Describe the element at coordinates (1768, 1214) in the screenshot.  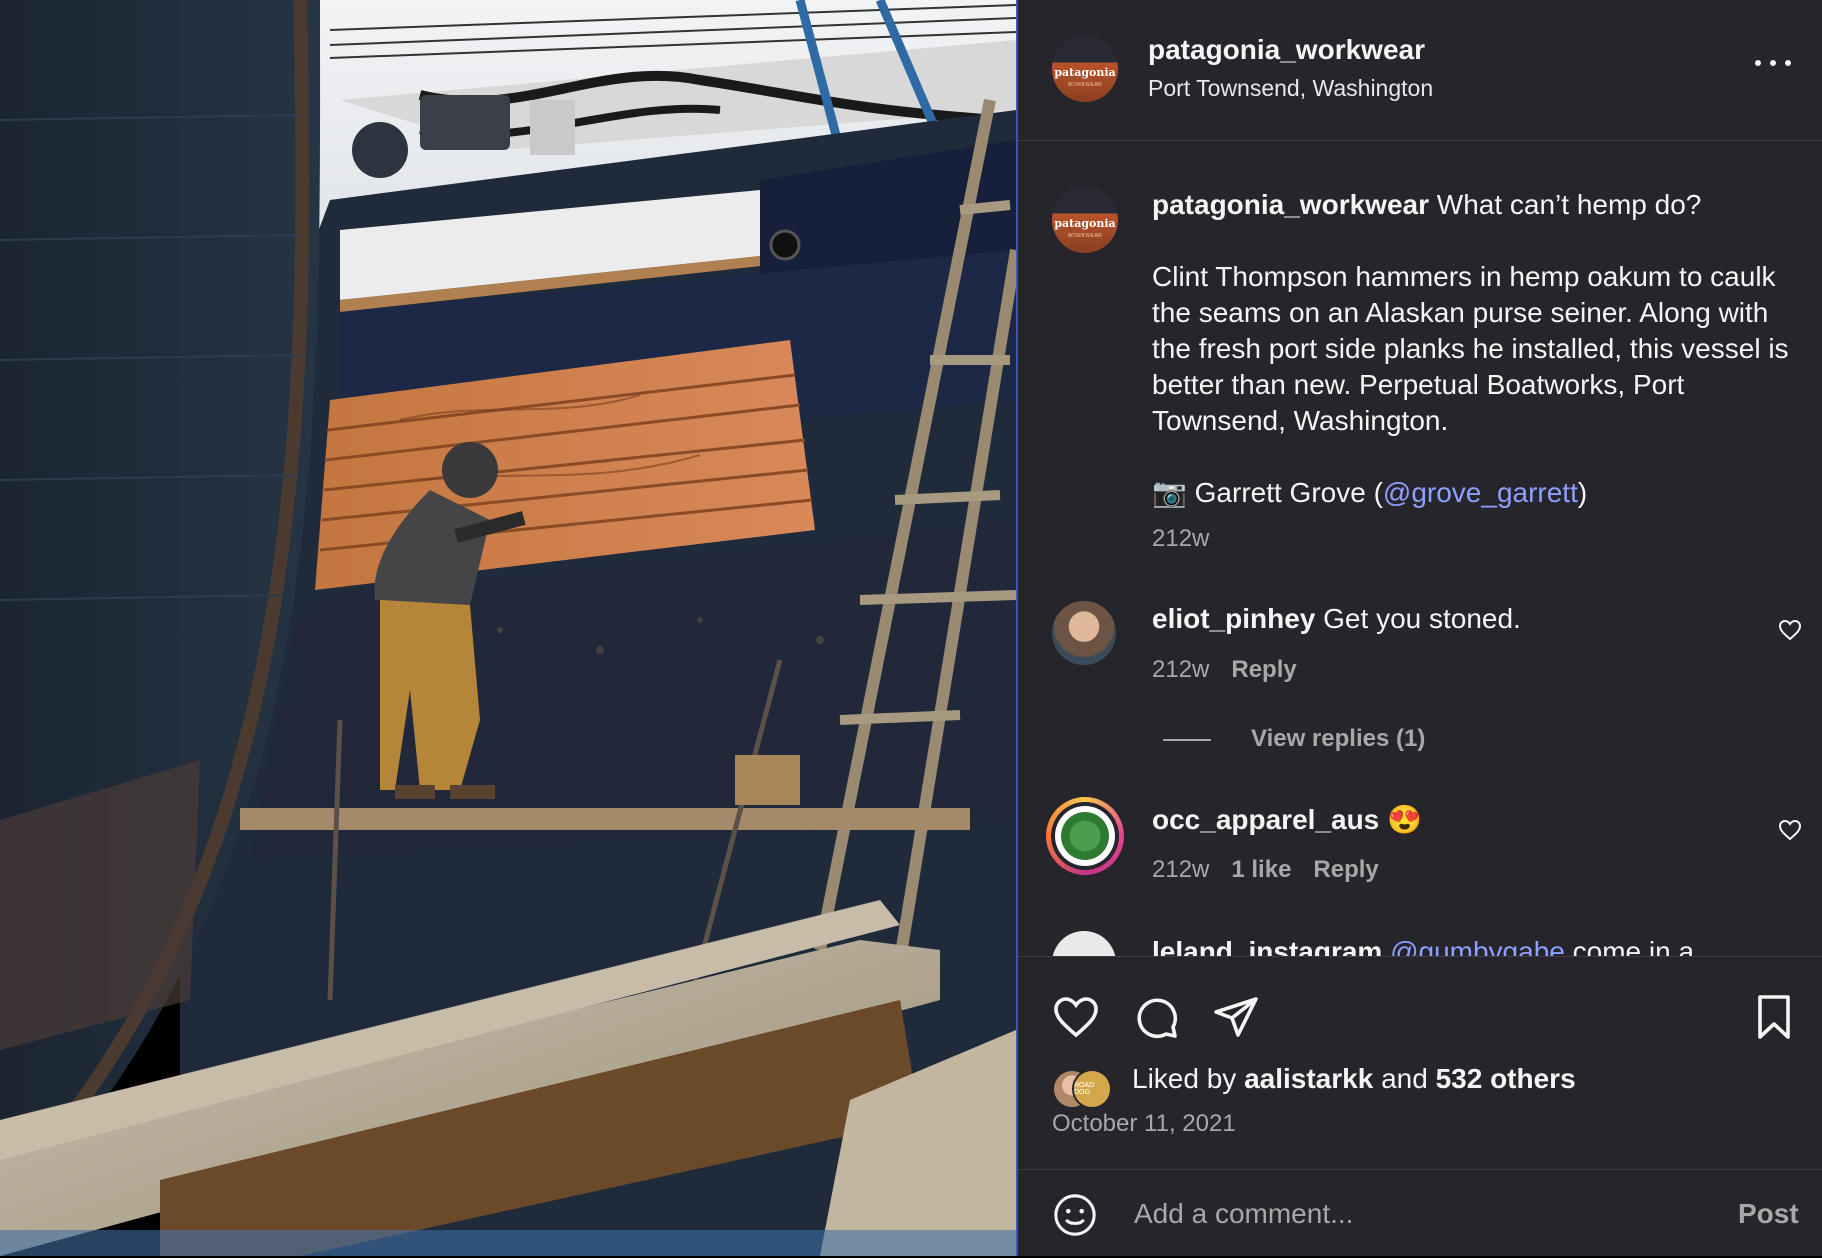
I see `post-comment-button: Post` at that location.